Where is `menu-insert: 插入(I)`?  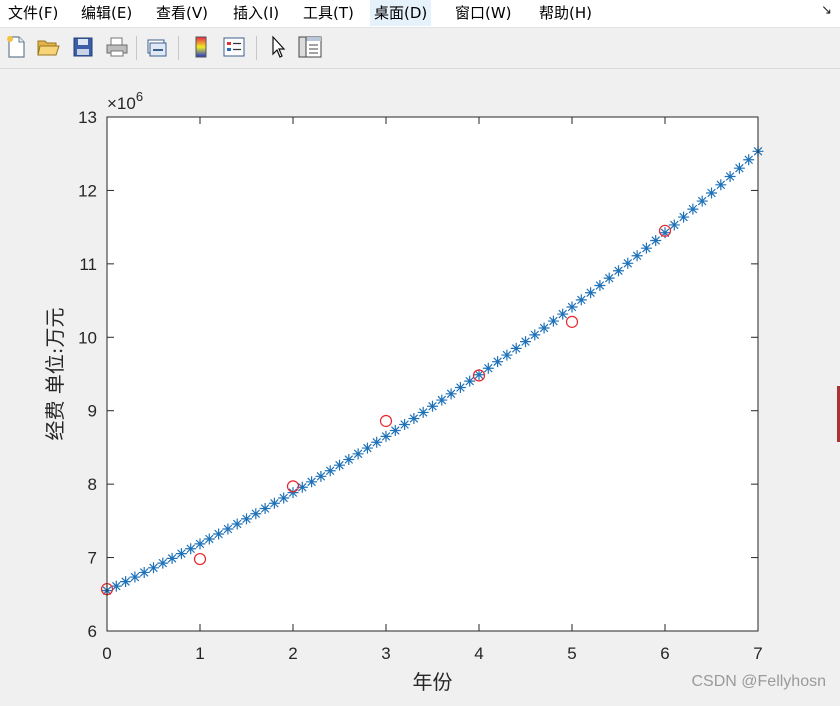
menu-insert: 插入(I) is located at coordinates (256, 13).